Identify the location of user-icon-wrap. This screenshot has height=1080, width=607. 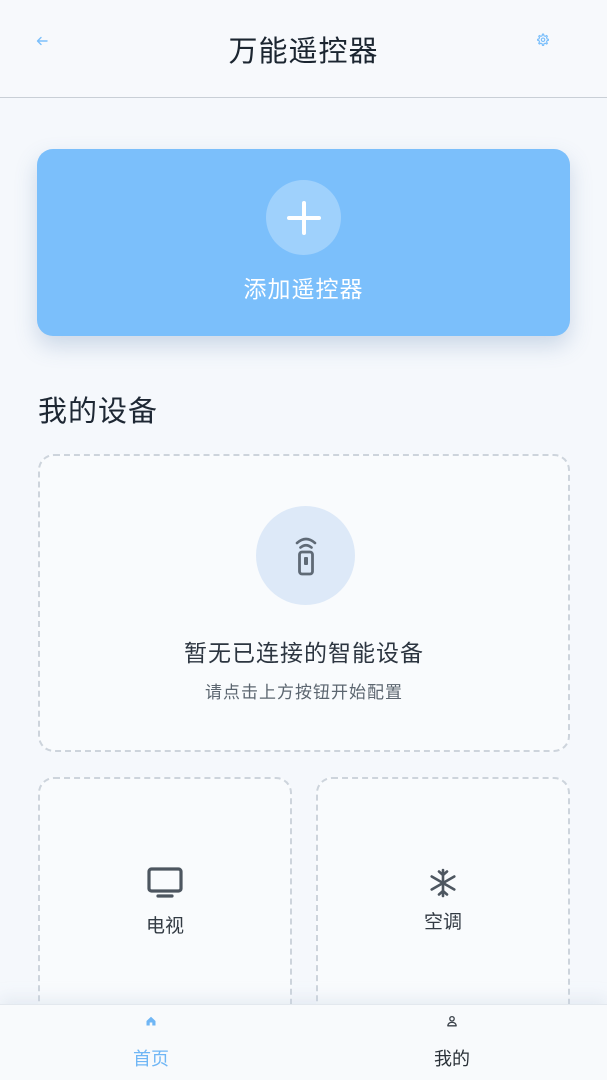
(452, 1022).